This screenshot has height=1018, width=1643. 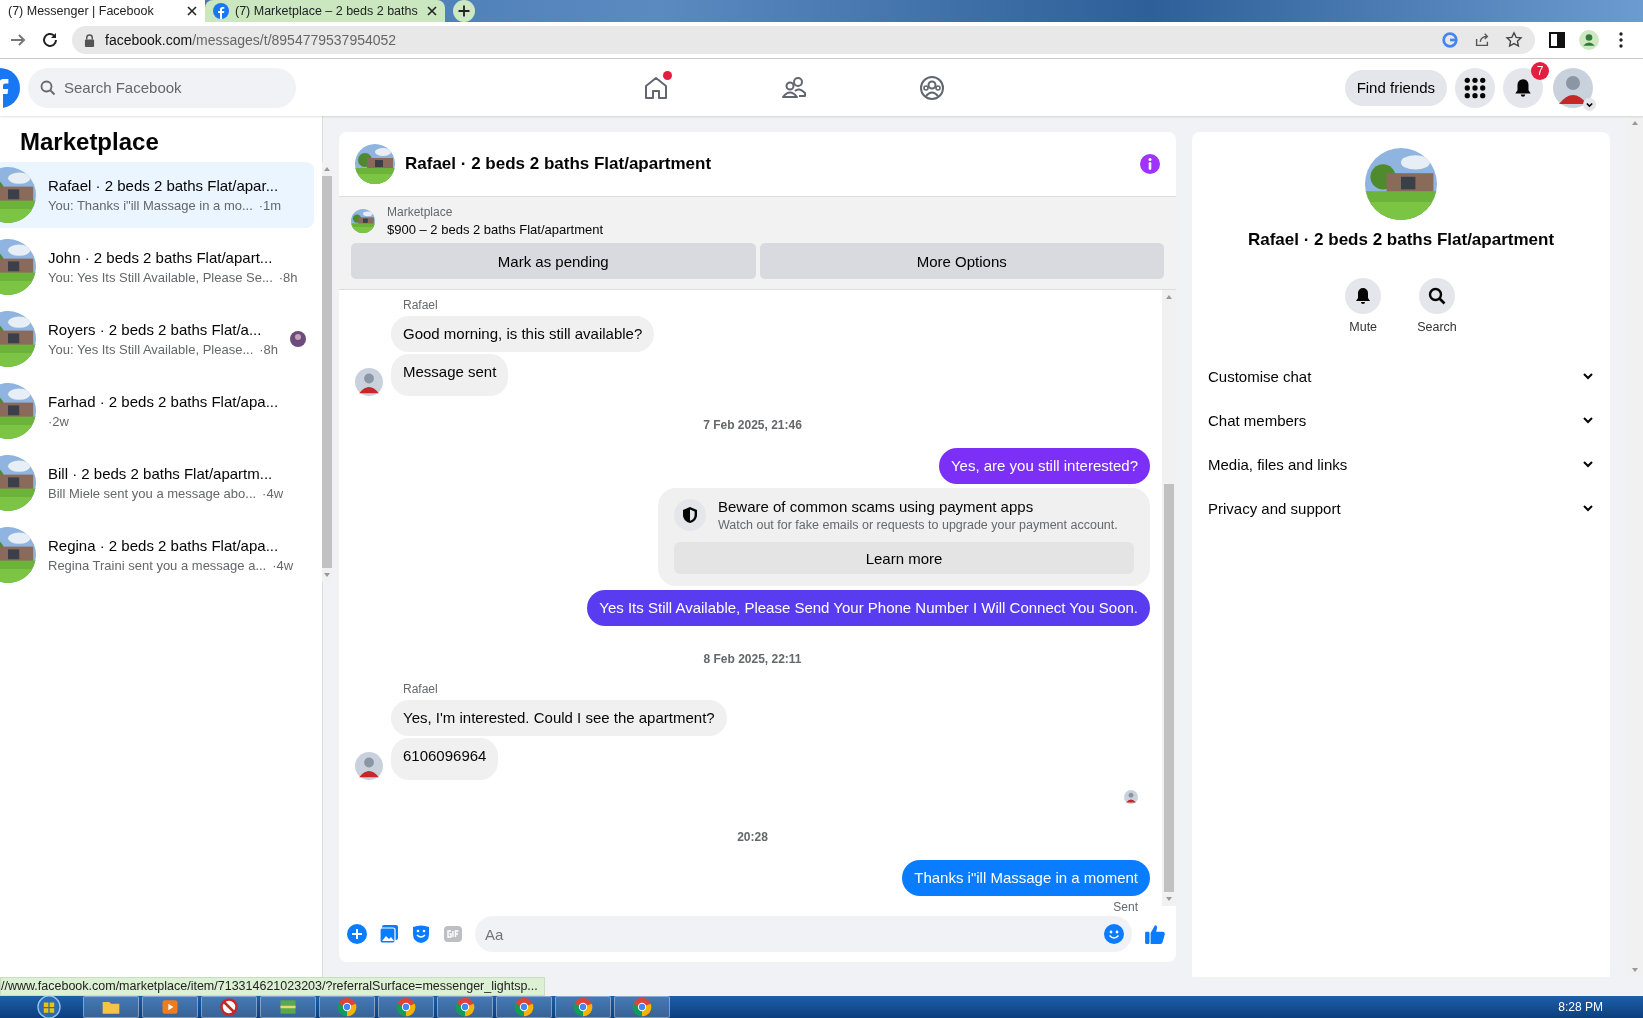 What do you see at coordinates (89, 40) in the screenshot?
I see `lock-icon` at bounding box center [89, 40].